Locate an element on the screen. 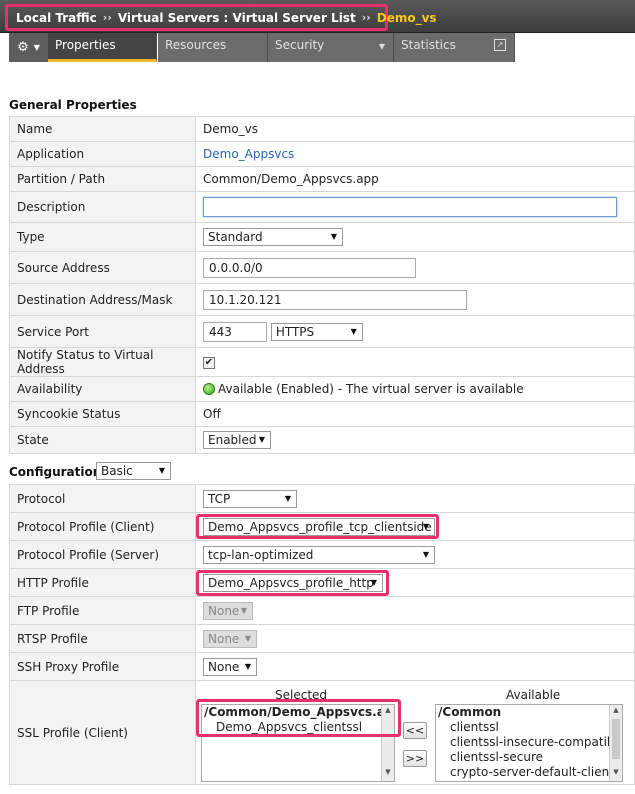 This screenshot has height=794, width=635. service-port-select-value: HTTPS is located at coordinates (295, 331).